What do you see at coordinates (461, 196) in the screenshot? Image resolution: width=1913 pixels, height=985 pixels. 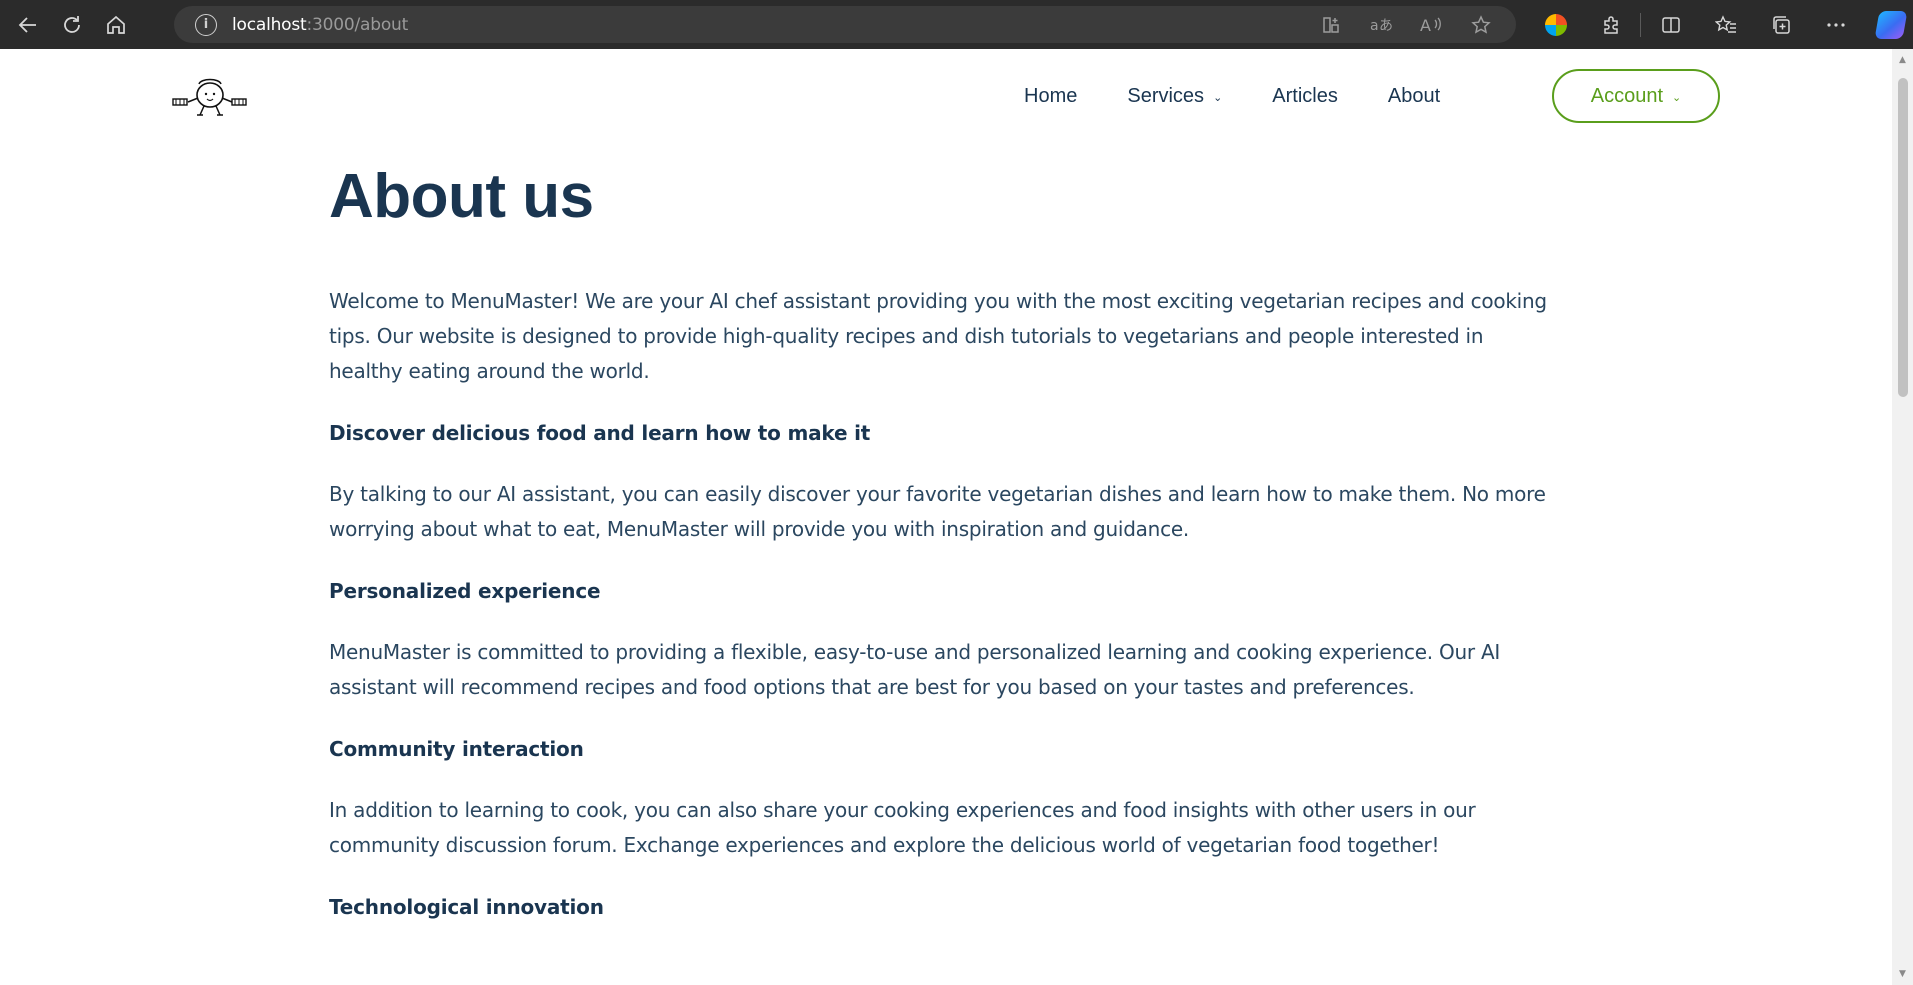 I see `page-title: About us` at bounding box center [461, 196].